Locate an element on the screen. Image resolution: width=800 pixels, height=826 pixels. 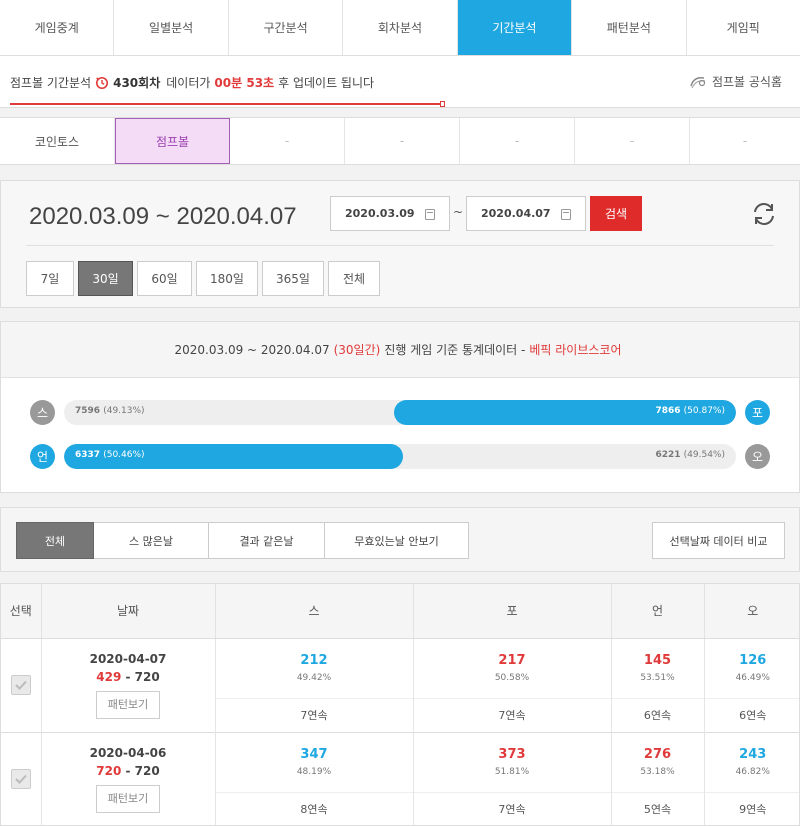
o-streak: 9연속 is located at coordinates (751, 808).